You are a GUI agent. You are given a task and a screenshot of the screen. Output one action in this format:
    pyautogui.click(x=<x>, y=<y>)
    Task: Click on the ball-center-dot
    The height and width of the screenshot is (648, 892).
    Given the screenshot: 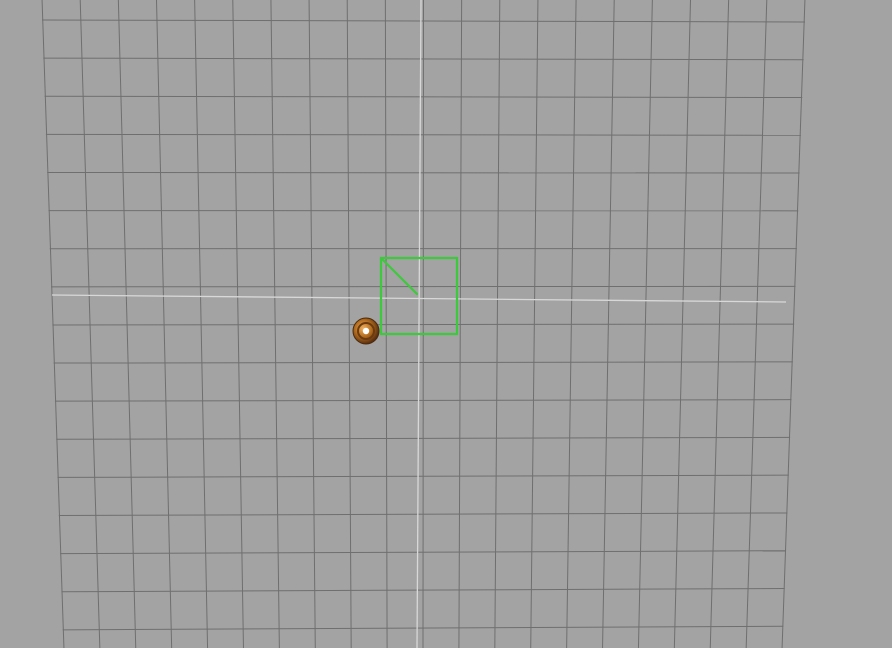 What is the action you would take?
    pyautogui.click(x=366, y=331)
    